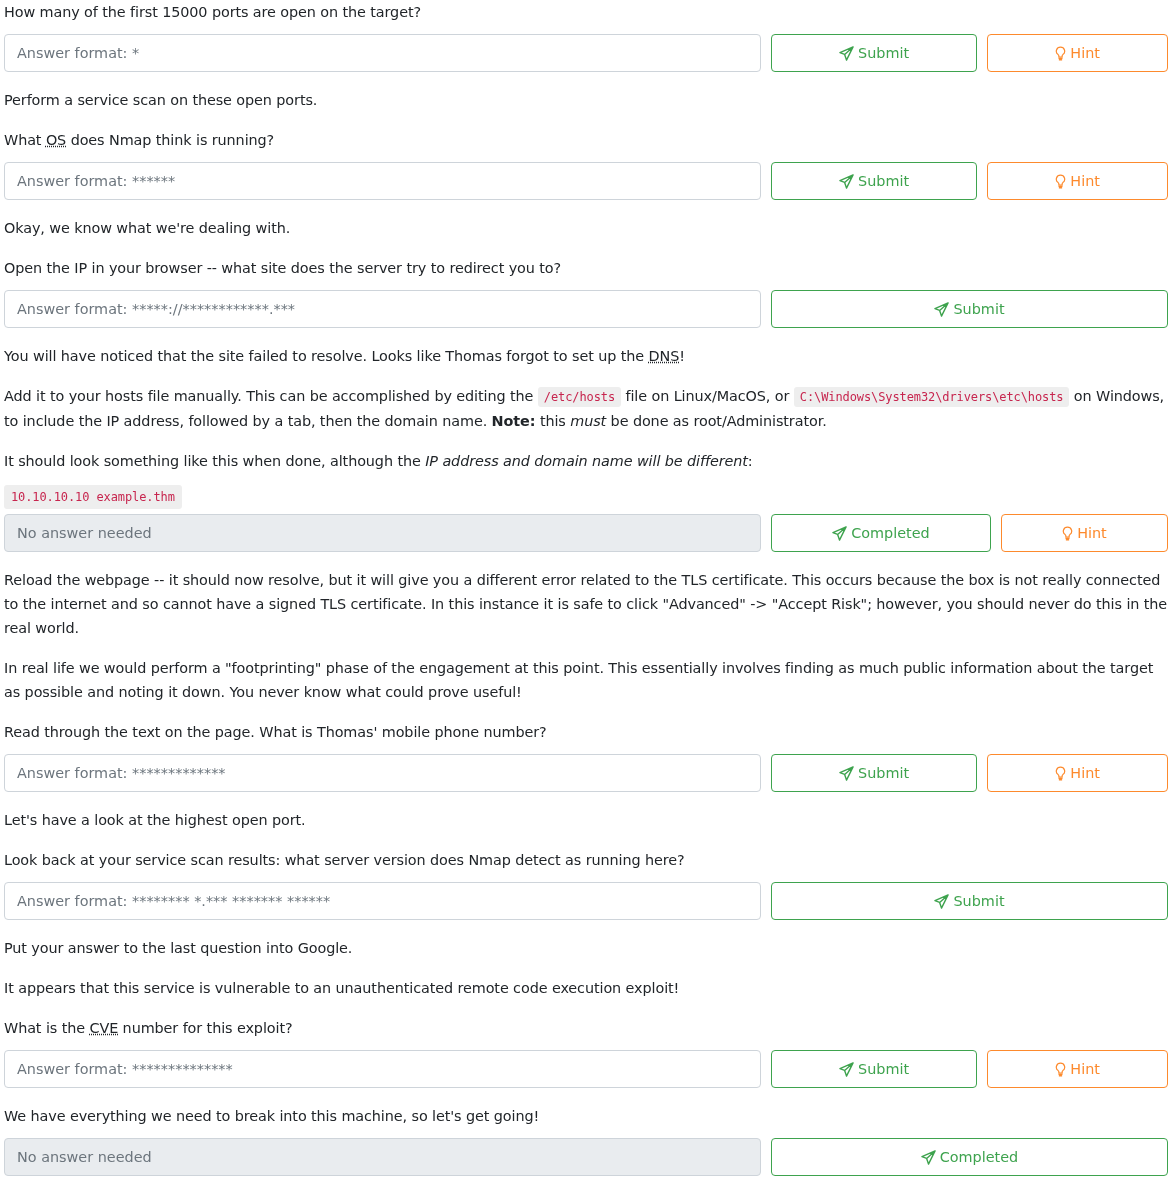  I want to click on question-text: Perform a service scan on these open ports., so click(161, 100).